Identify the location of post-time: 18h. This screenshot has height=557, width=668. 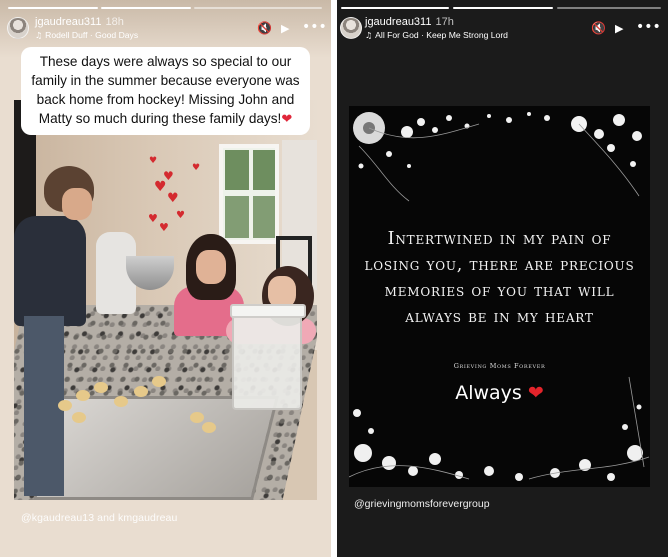
(114, 22).